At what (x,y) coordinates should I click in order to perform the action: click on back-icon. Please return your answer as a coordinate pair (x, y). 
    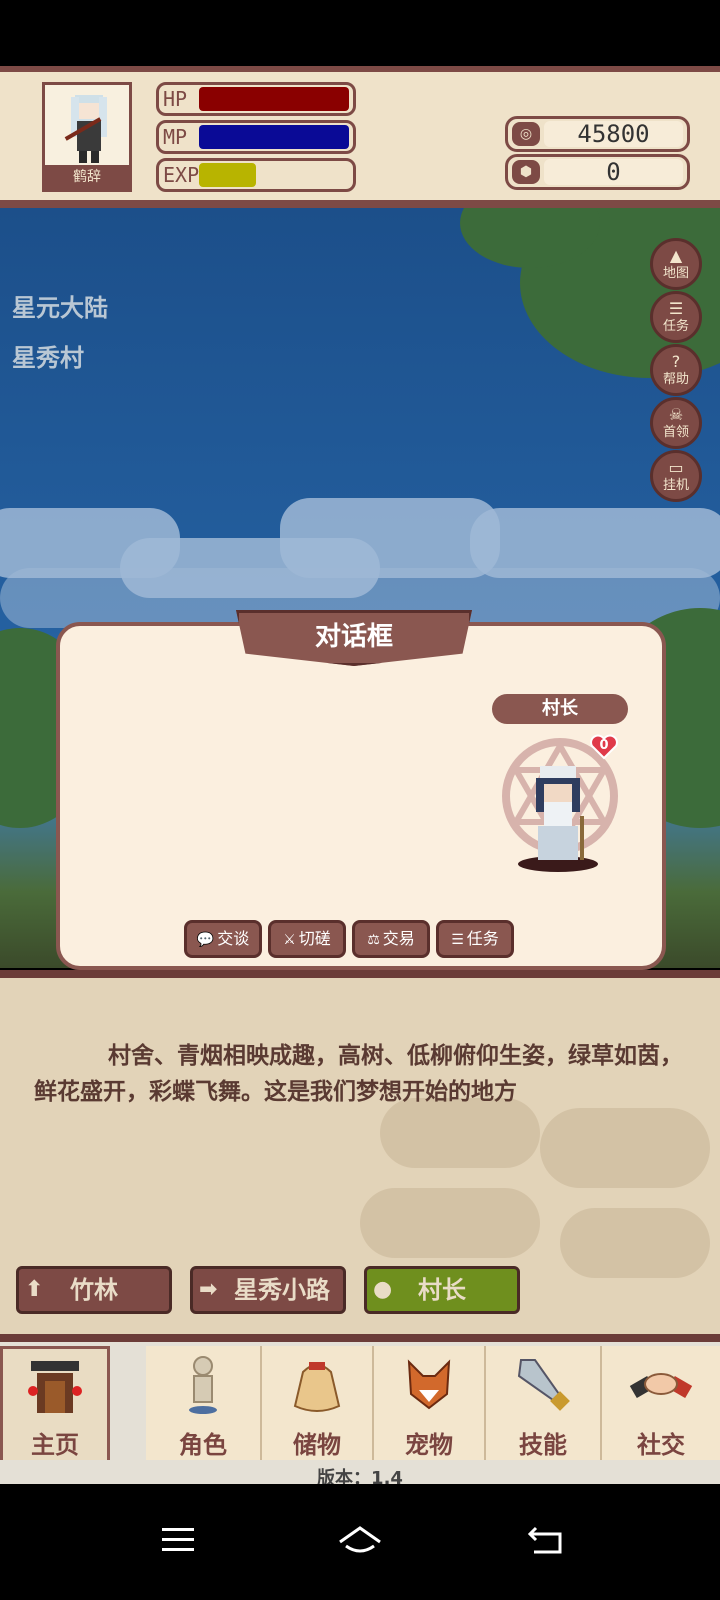
    Looking at the image, I should click on (546, 1540).